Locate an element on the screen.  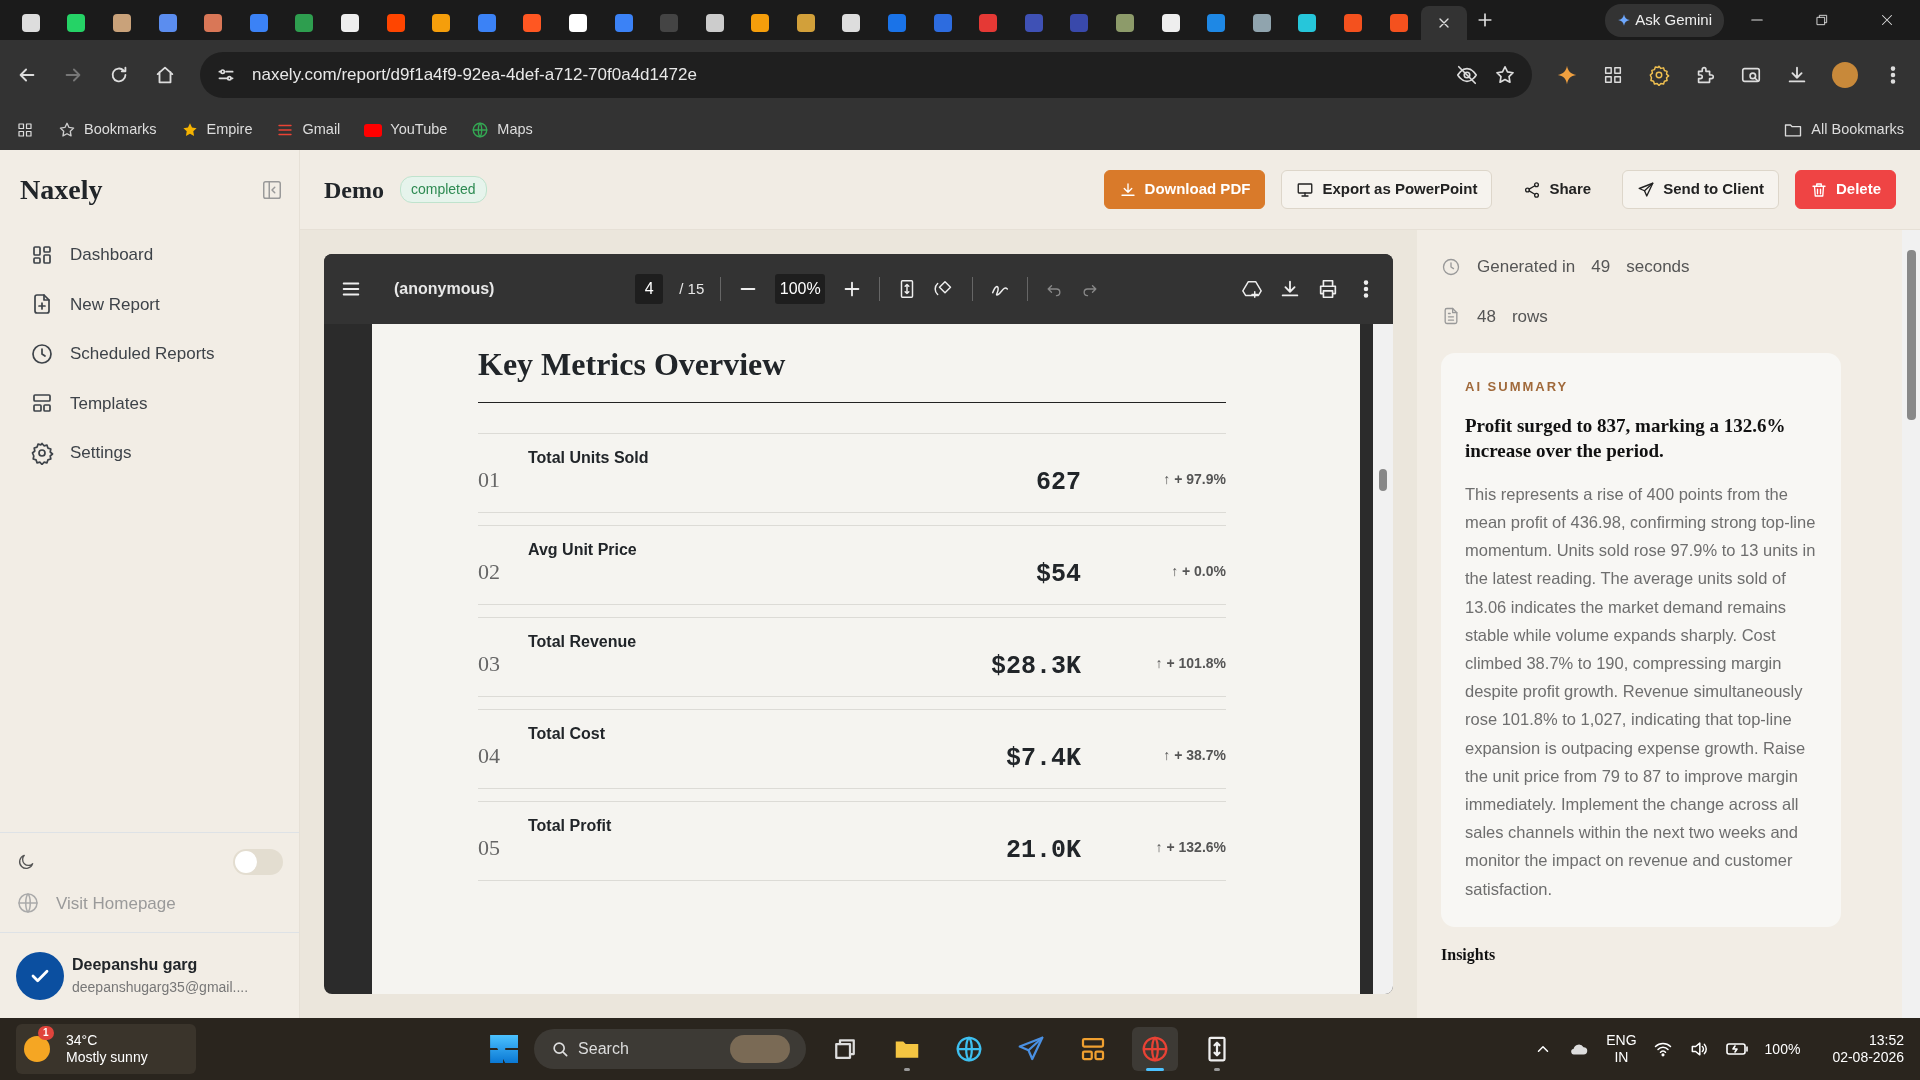
generated-label: Generated in is located at coordinates (1526, 267).